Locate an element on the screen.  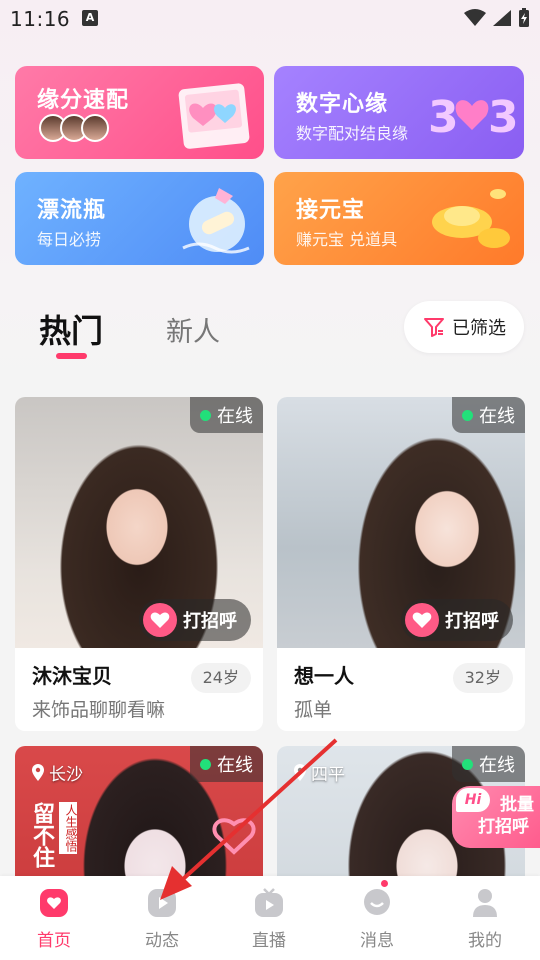
location-tag: 长沙 is located at coordinates (57, 772).